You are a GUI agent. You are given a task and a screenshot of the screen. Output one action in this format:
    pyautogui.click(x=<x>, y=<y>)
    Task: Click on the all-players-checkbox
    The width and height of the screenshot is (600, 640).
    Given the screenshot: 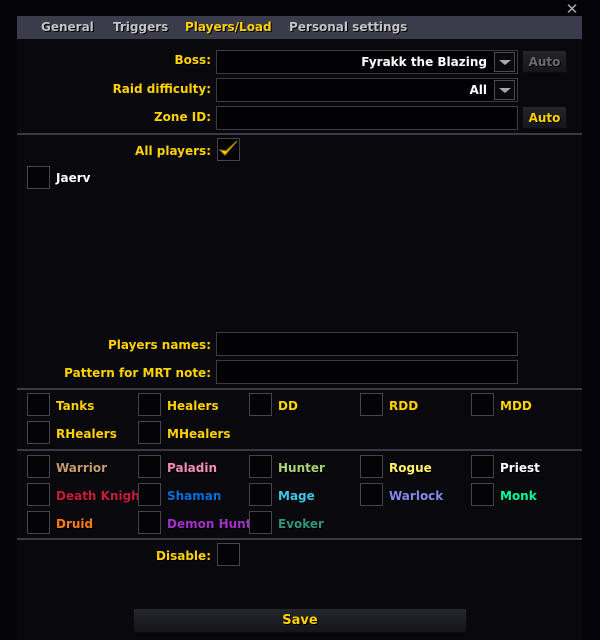 What is the action you would take?
    pyautogui.click(x=228, y=149)
    